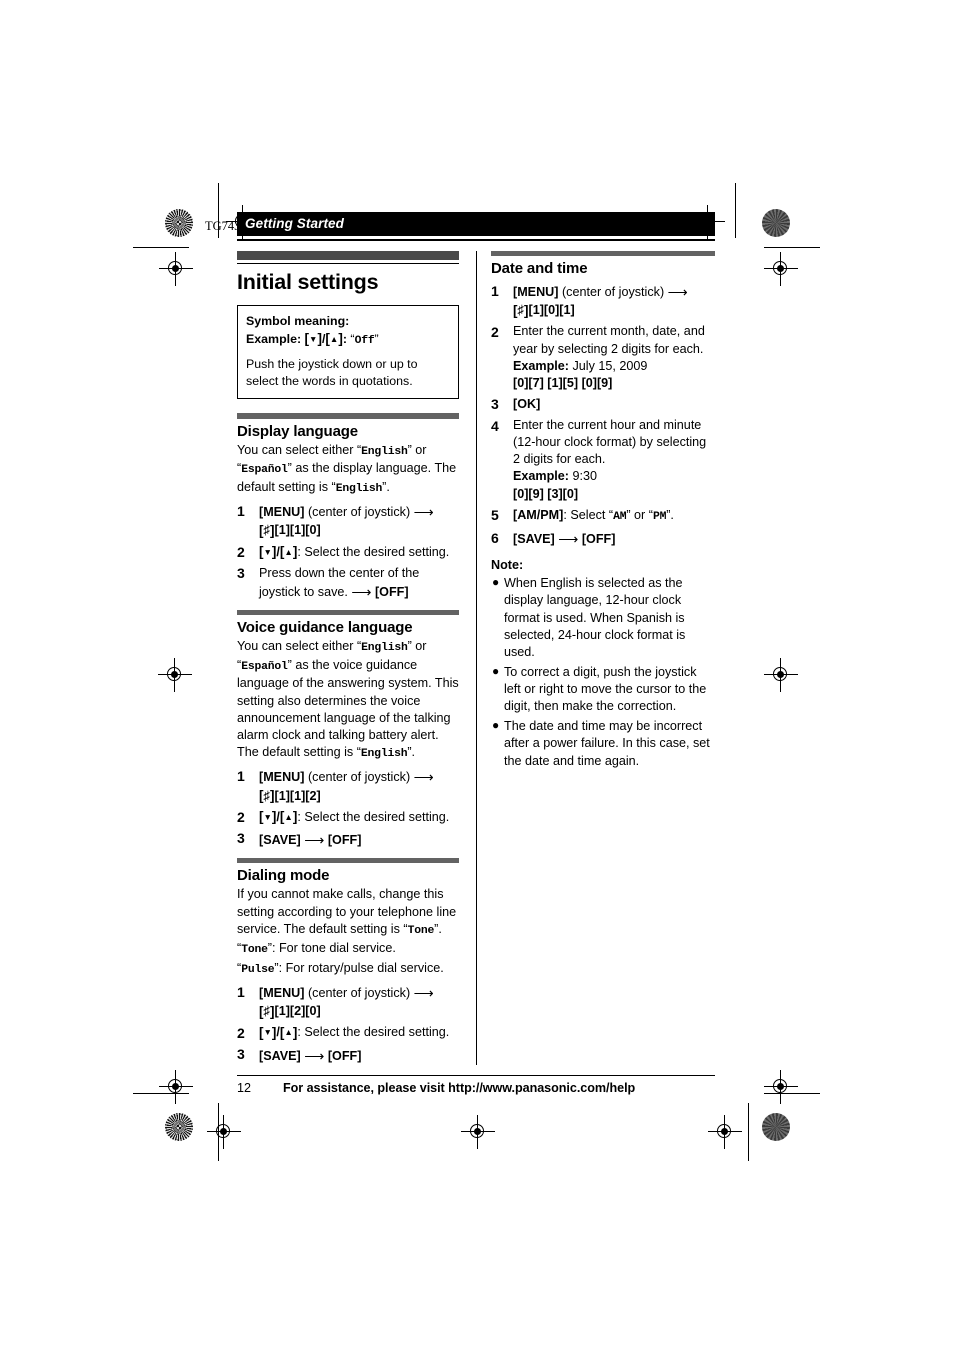  What do you see at coordinates (781, 269) in the screenshot?
I see `registration-mark-upper-right-edge` at bounding box center [781, 269].